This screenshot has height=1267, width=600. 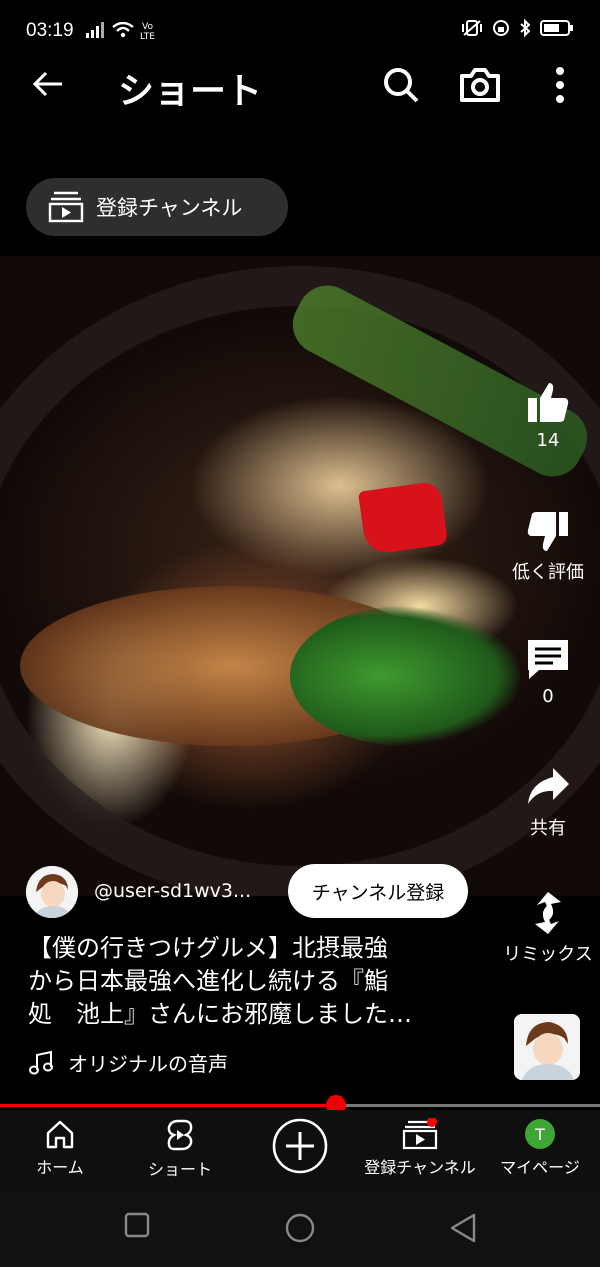 I want to click on arrow-left-icon, so click(x=47, y=84).